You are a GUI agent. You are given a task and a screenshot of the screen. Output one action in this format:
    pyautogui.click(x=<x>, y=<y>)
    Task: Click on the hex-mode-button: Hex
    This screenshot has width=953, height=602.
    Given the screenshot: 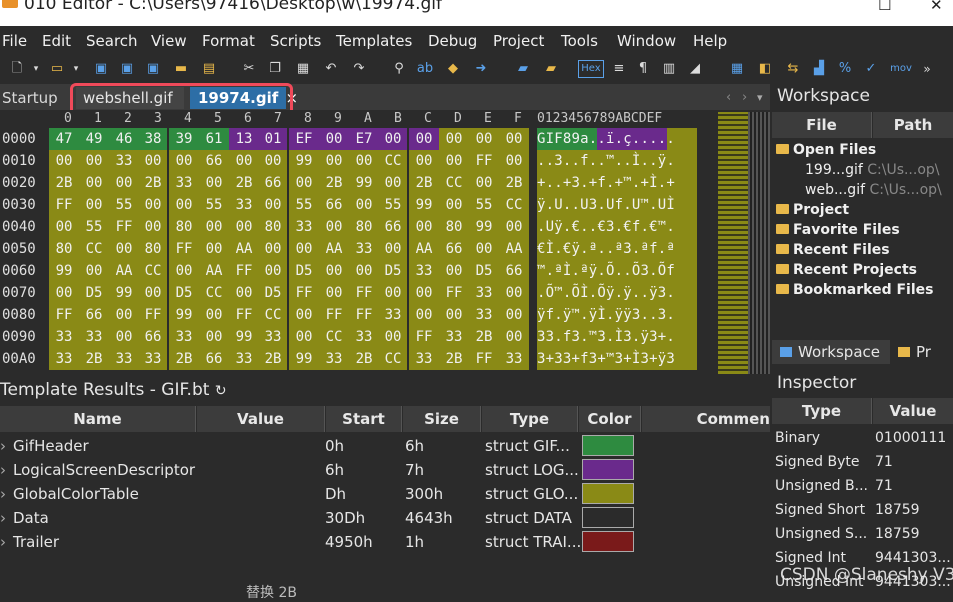 What is the action you would take?
    pyautogui.click(x=591, y=69)
    